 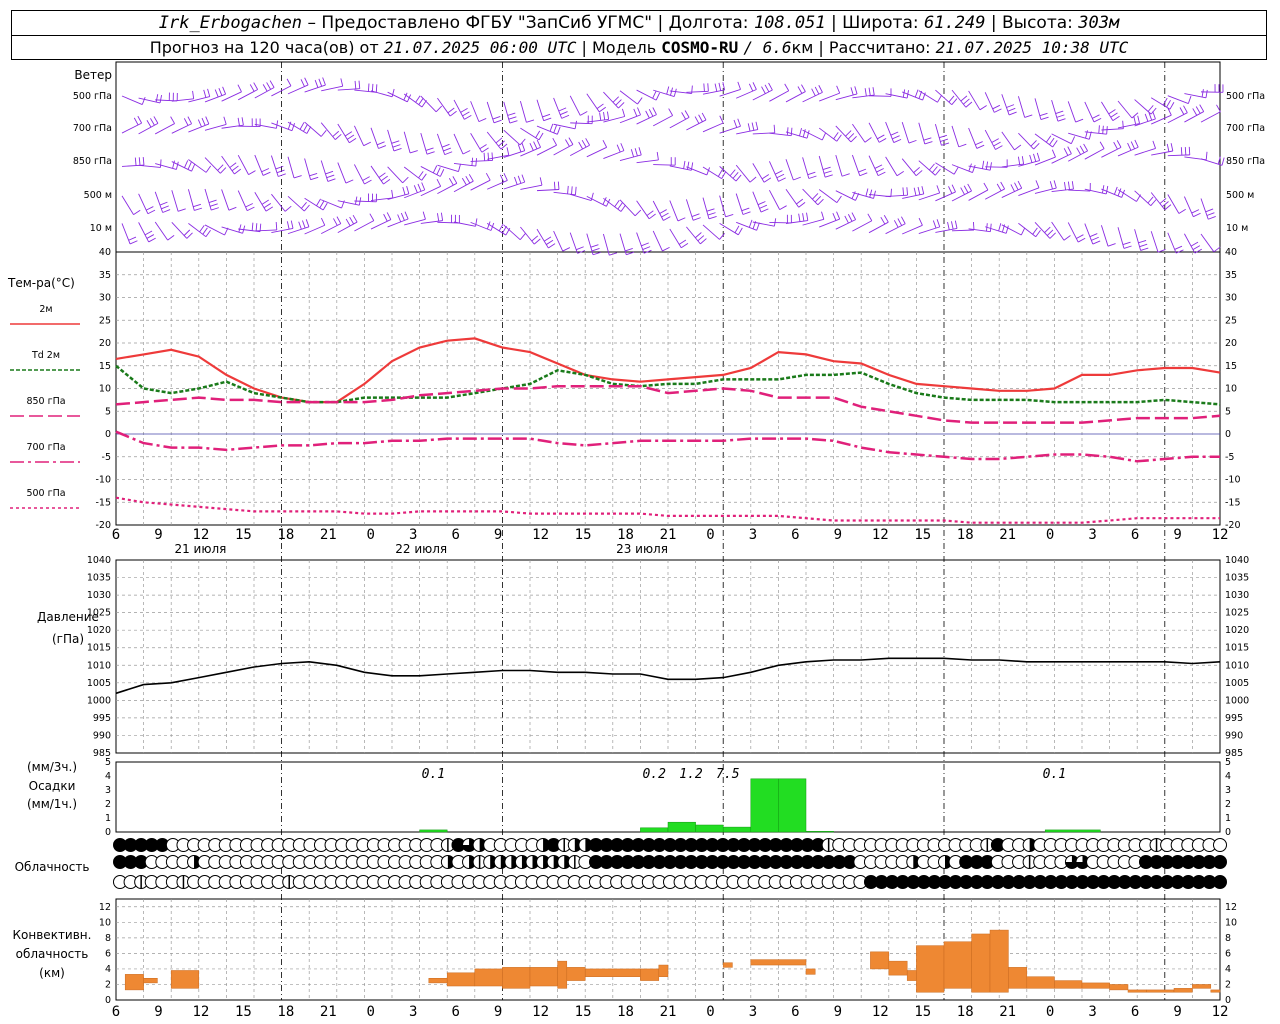 What do you see at coordinates (1245, 128) in the screenshot?
I see `wind-level-label-right: 700 гПа` at bounding box center [1245, 128].